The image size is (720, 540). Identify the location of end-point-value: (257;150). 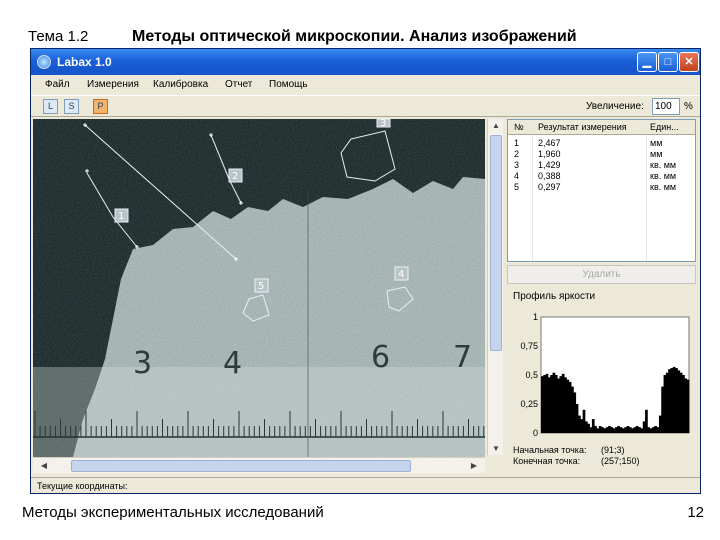
(620, 461).